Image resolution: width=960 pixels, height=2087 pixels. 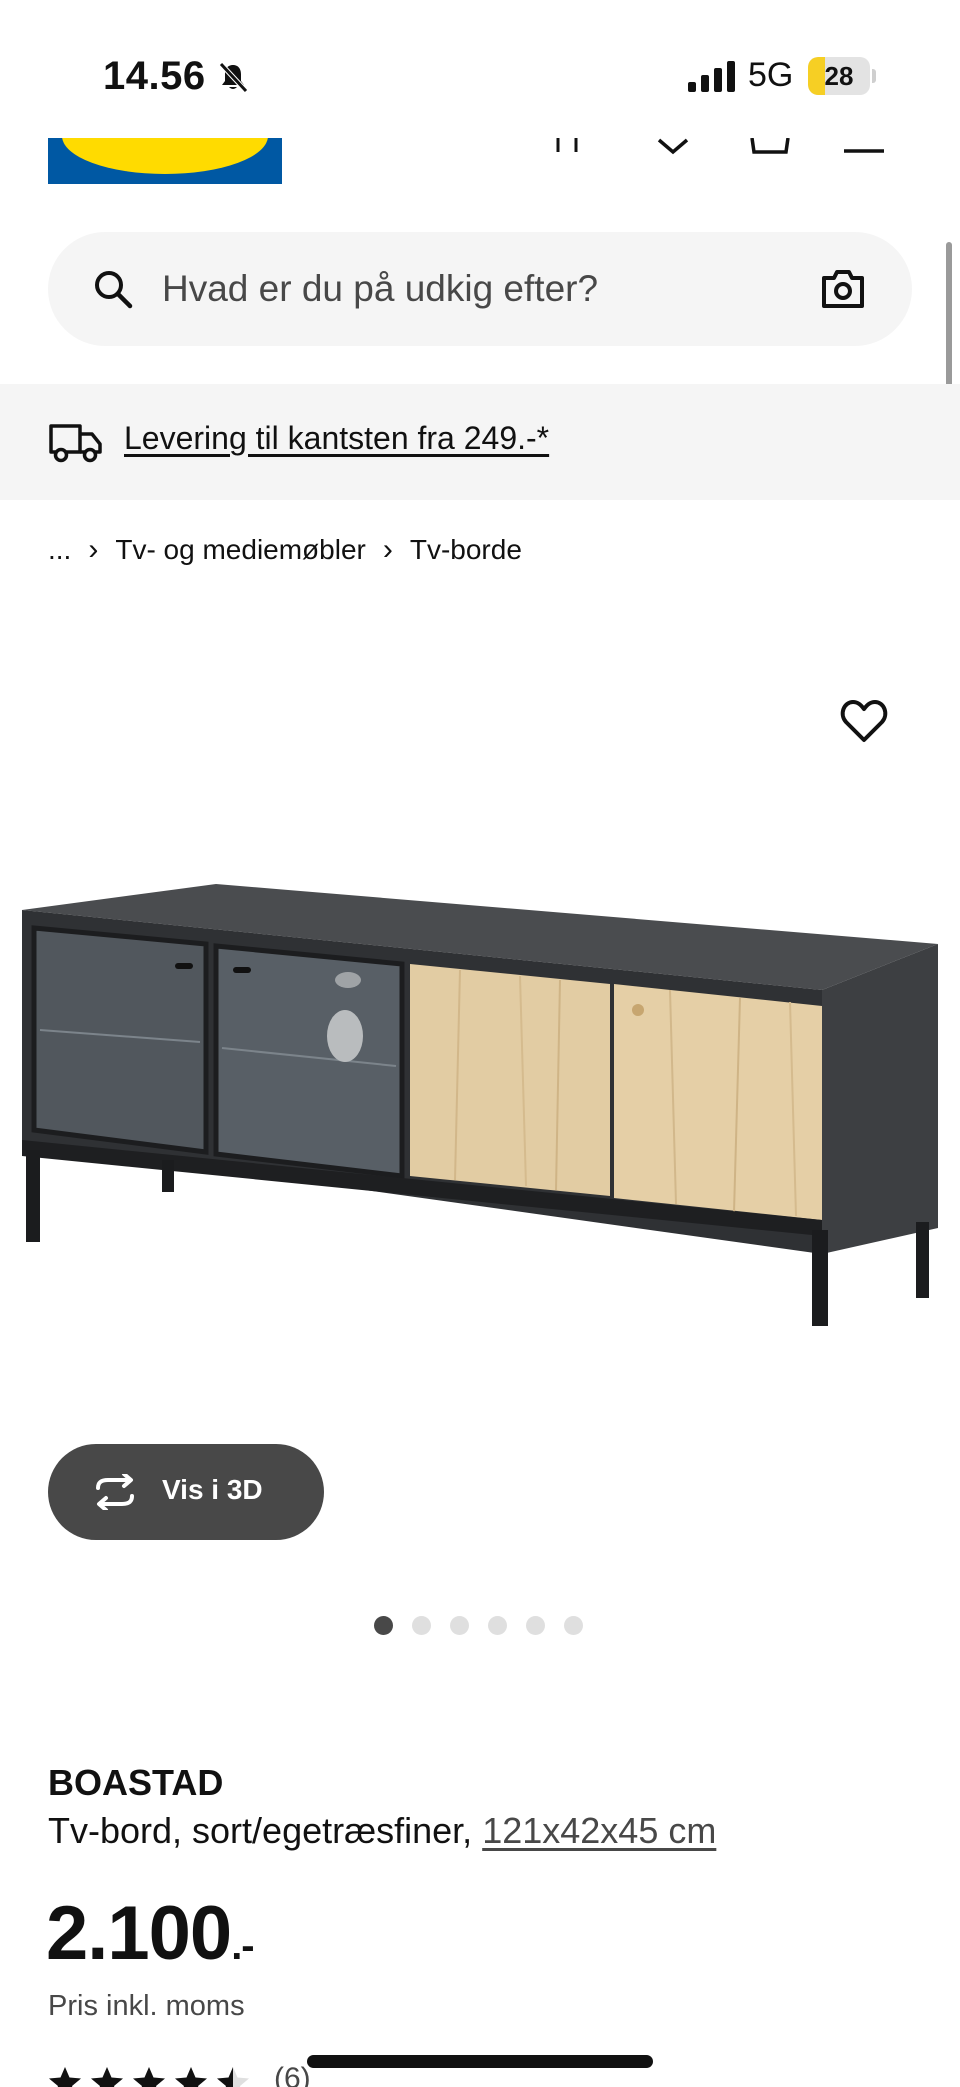 I want to click on bell-slash-icon, so click(x=233, y=77).